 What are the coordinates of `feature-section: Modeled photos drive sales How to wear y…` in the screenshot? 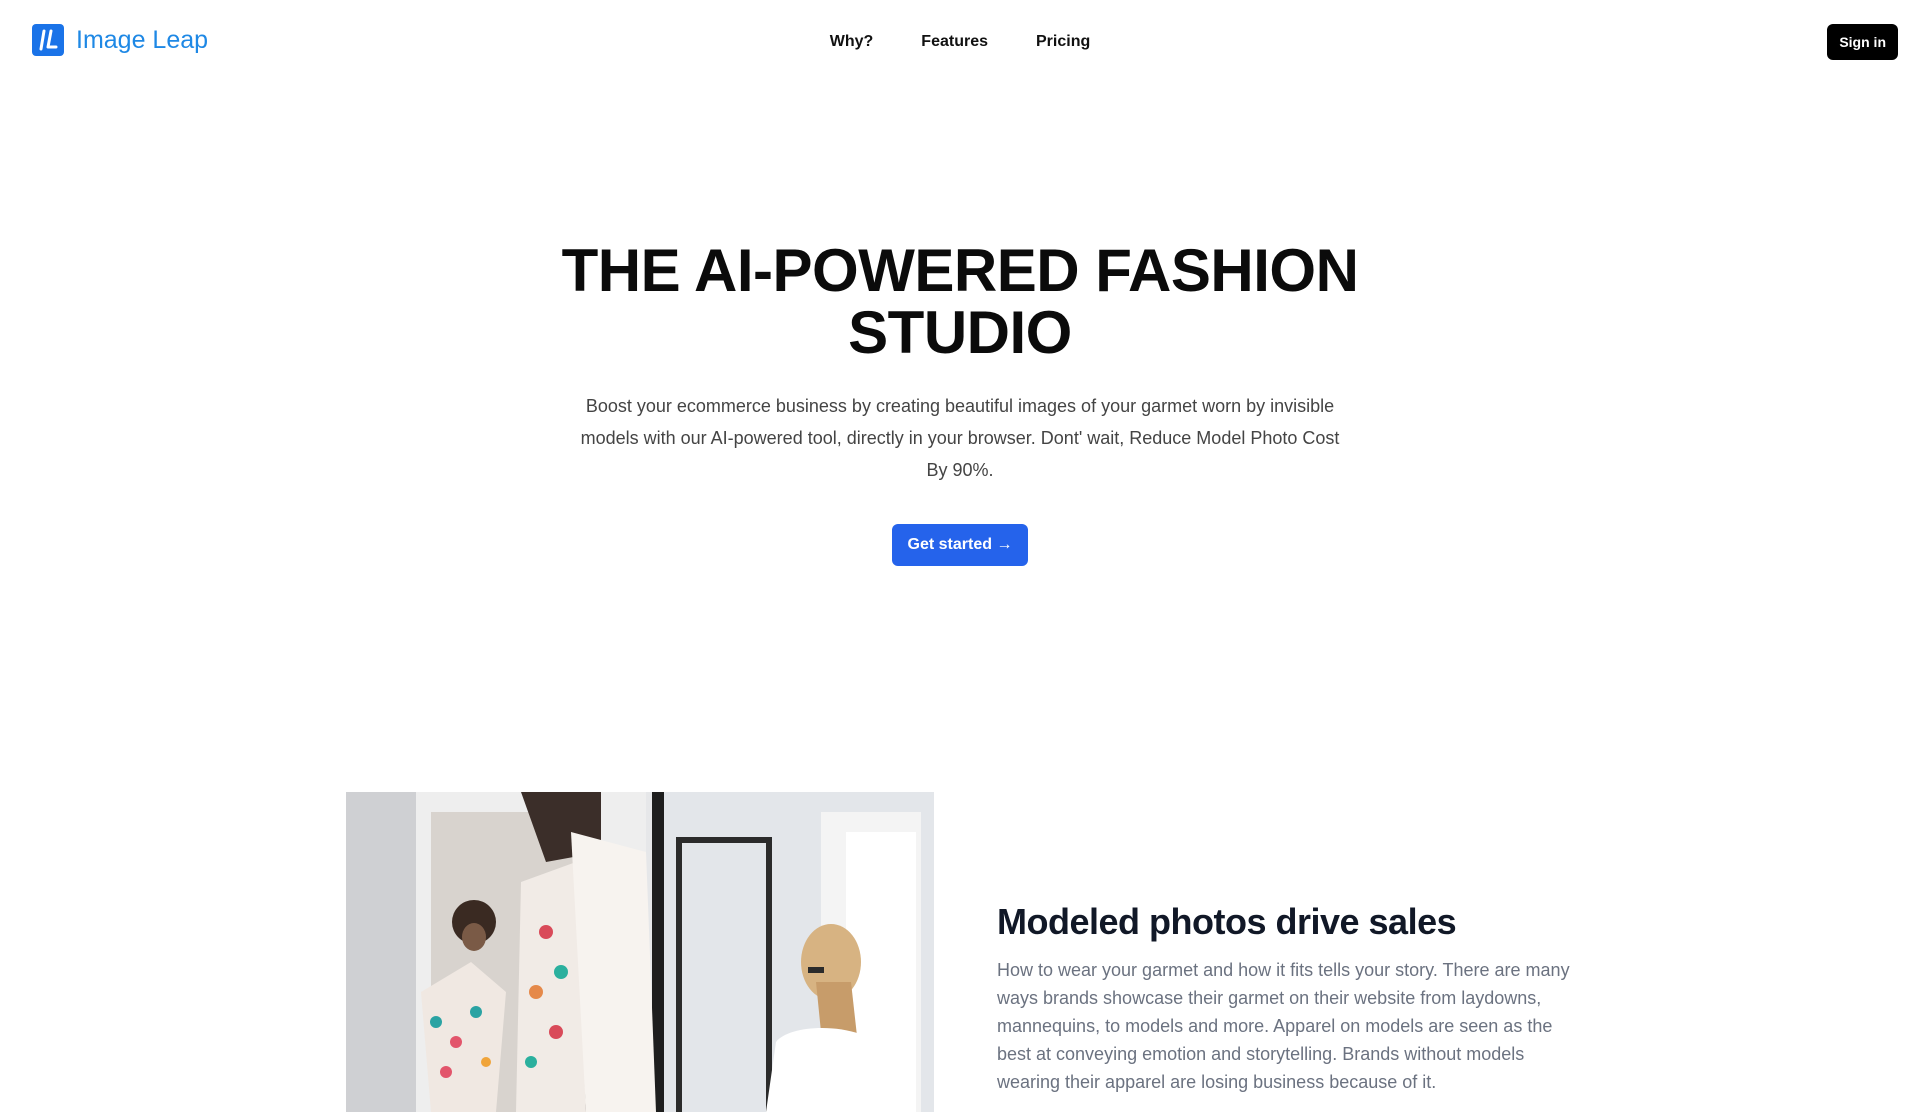 It's located at (1297, 997).